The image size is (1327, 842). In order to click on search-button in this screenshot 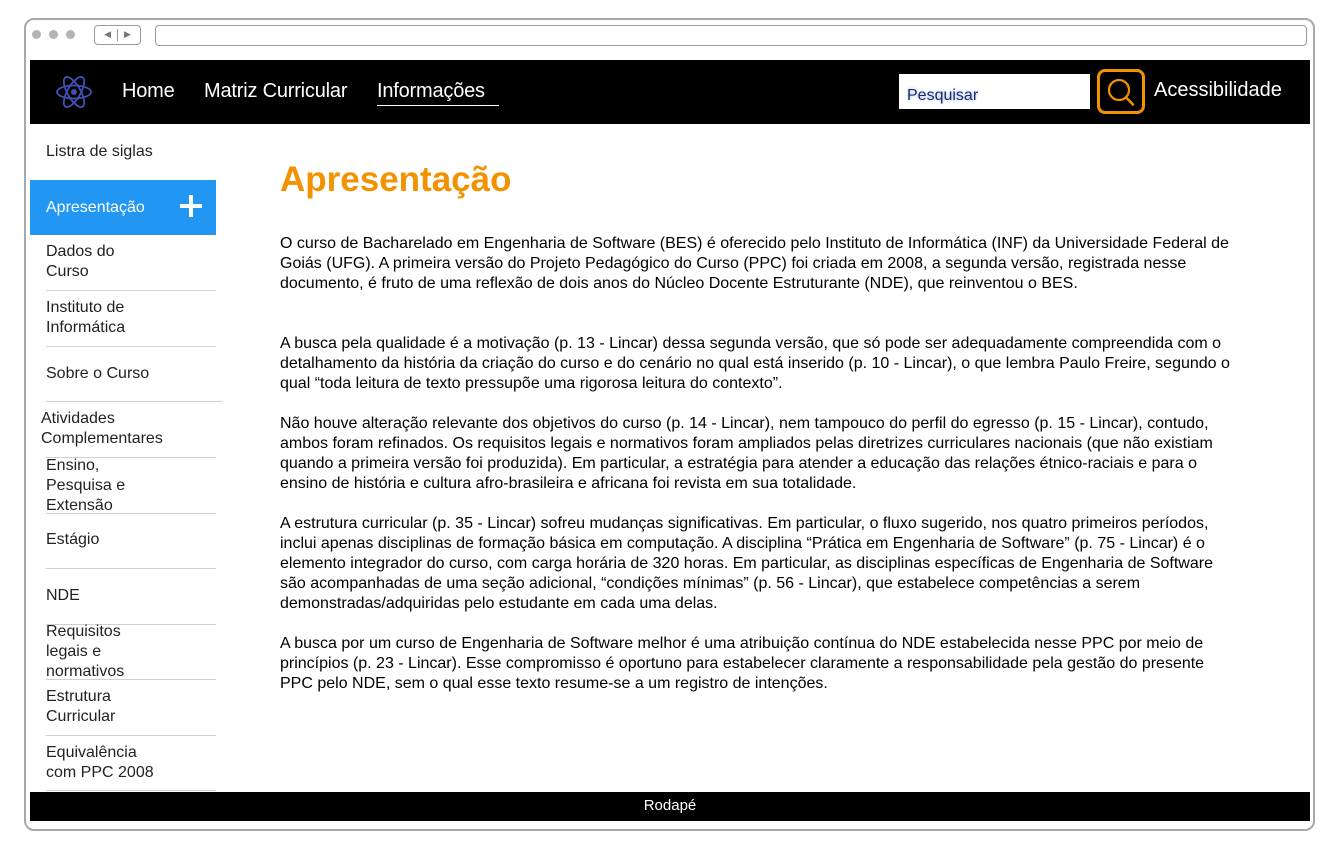, I will do `click(1121, 91)`.